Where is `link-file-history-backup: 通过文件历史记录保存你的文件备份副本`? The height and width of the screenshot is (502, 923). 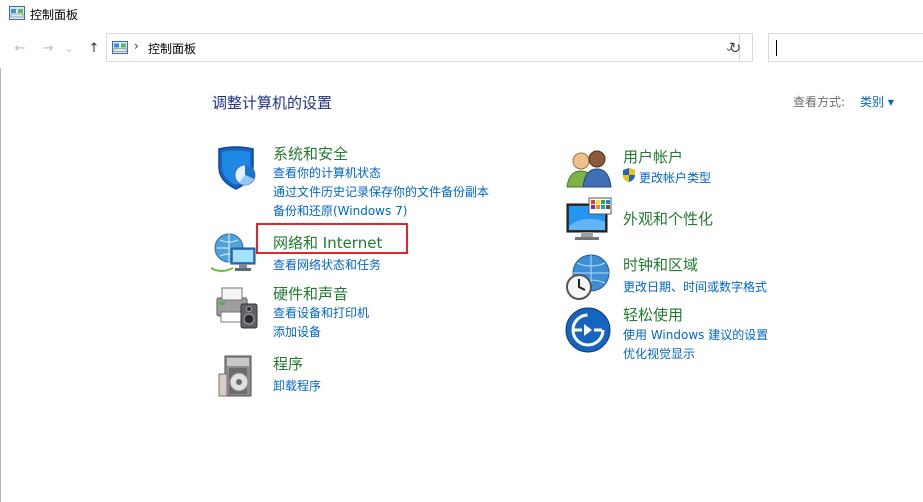
link-file-history-backup: 通过文件历史记录保存你的文件备份副本 is located at coordinates (381, 191).